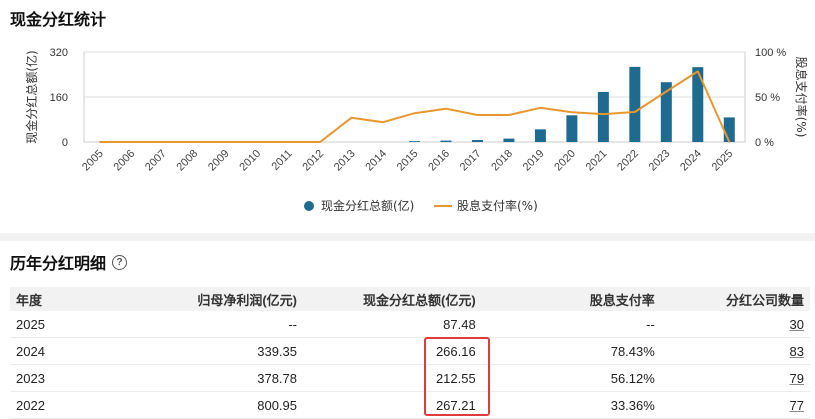 This screenshot has width=815, height=419. What do you see at coordinates (471, 161) in the screenshot?
I see `x-tick-label: 2017` at bounding box center [471, 161].